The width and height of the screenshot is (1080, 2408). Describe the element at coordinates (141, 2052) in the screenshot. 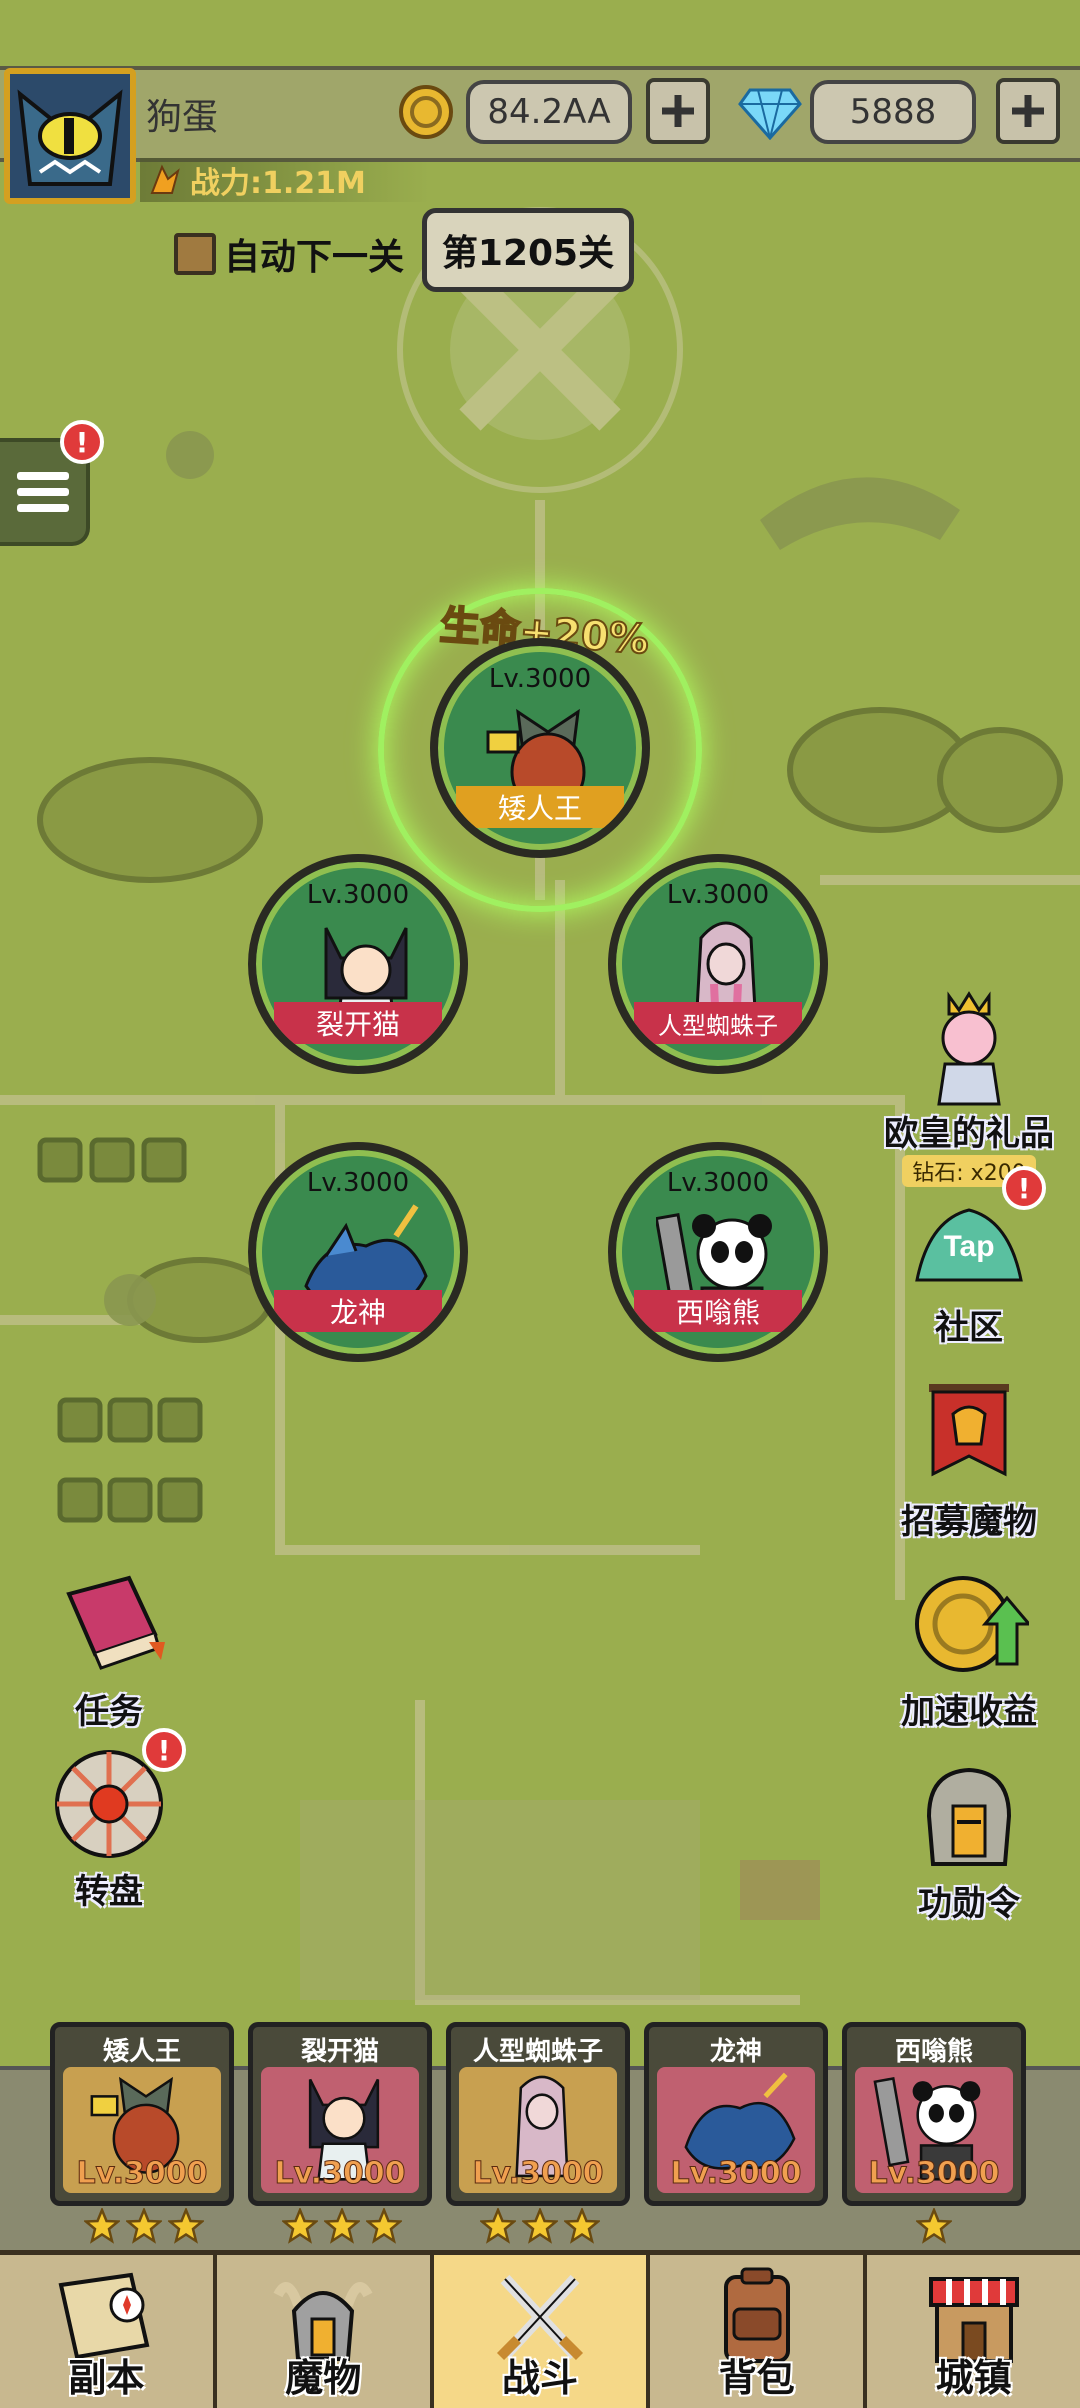

I see `card-name: 矮人王` at that location.